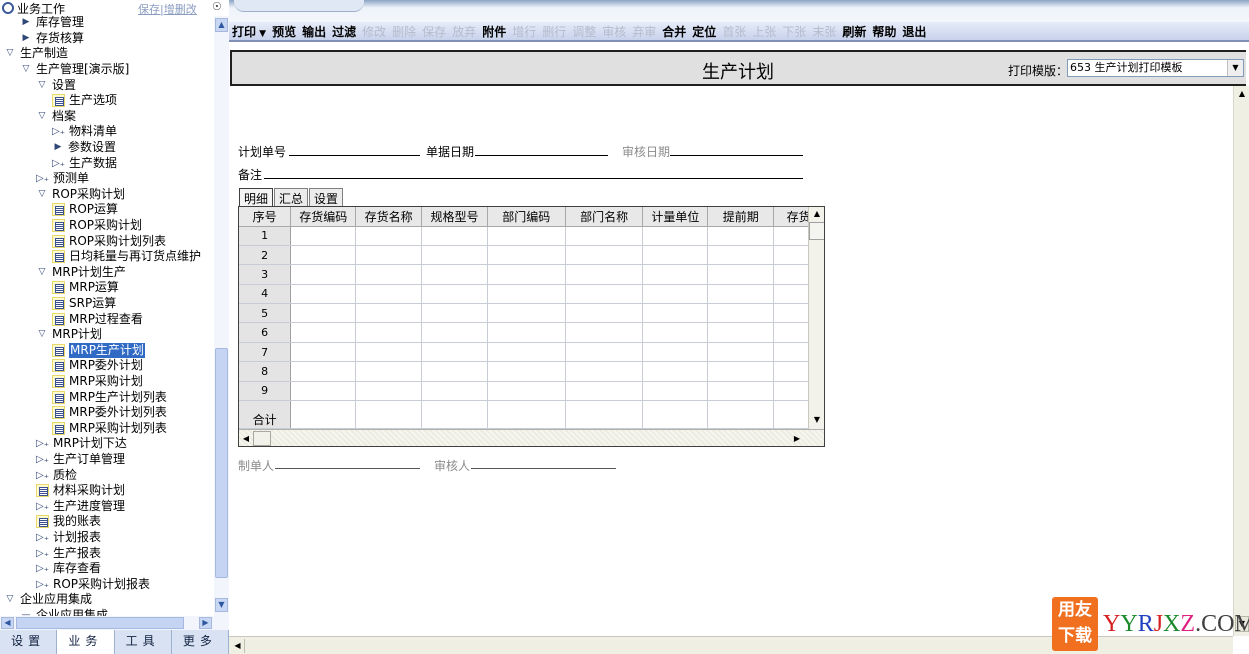 The width and height of the screenshot is (1249, 654). I want to click on tree-item: ▷₊ 生产报表, so click(68, 553).